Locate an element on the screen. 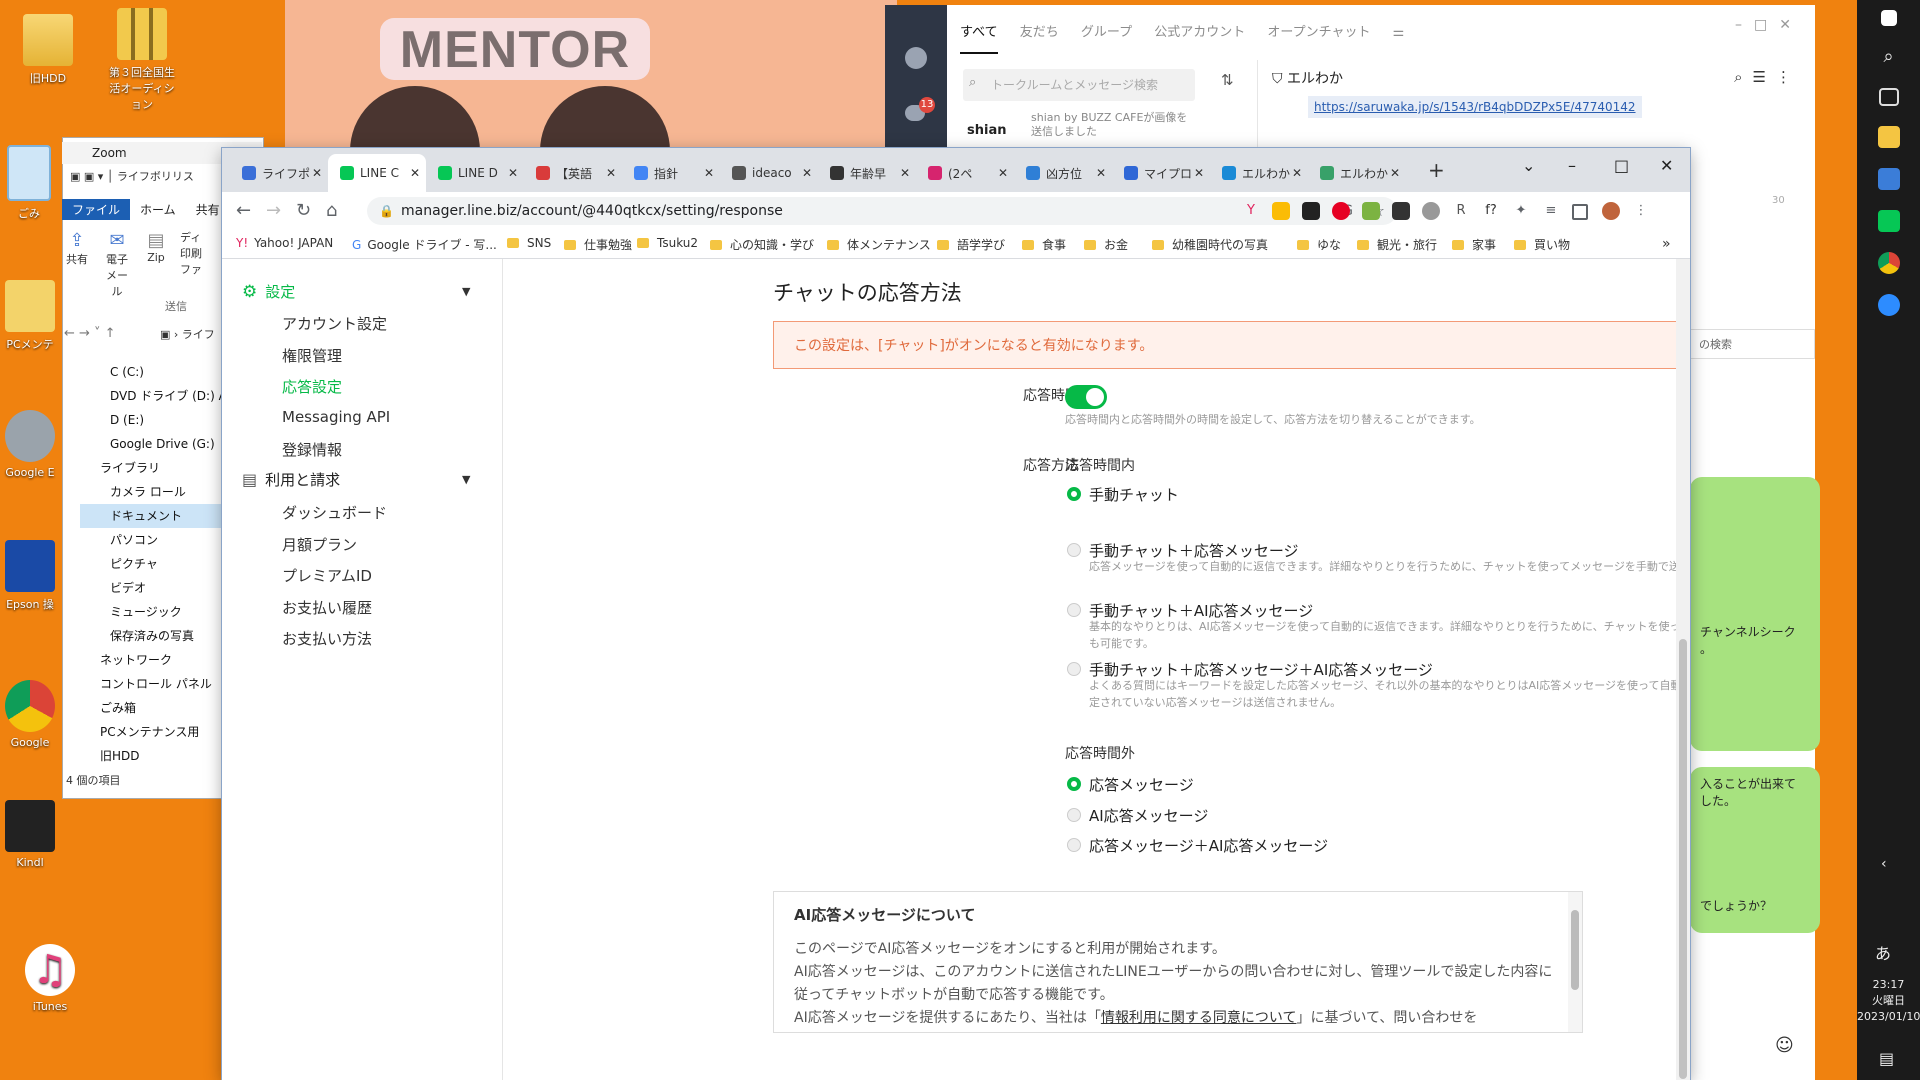 The image size is (1920, 1080). radio-off-auto is located at coordinates (1074, 784).